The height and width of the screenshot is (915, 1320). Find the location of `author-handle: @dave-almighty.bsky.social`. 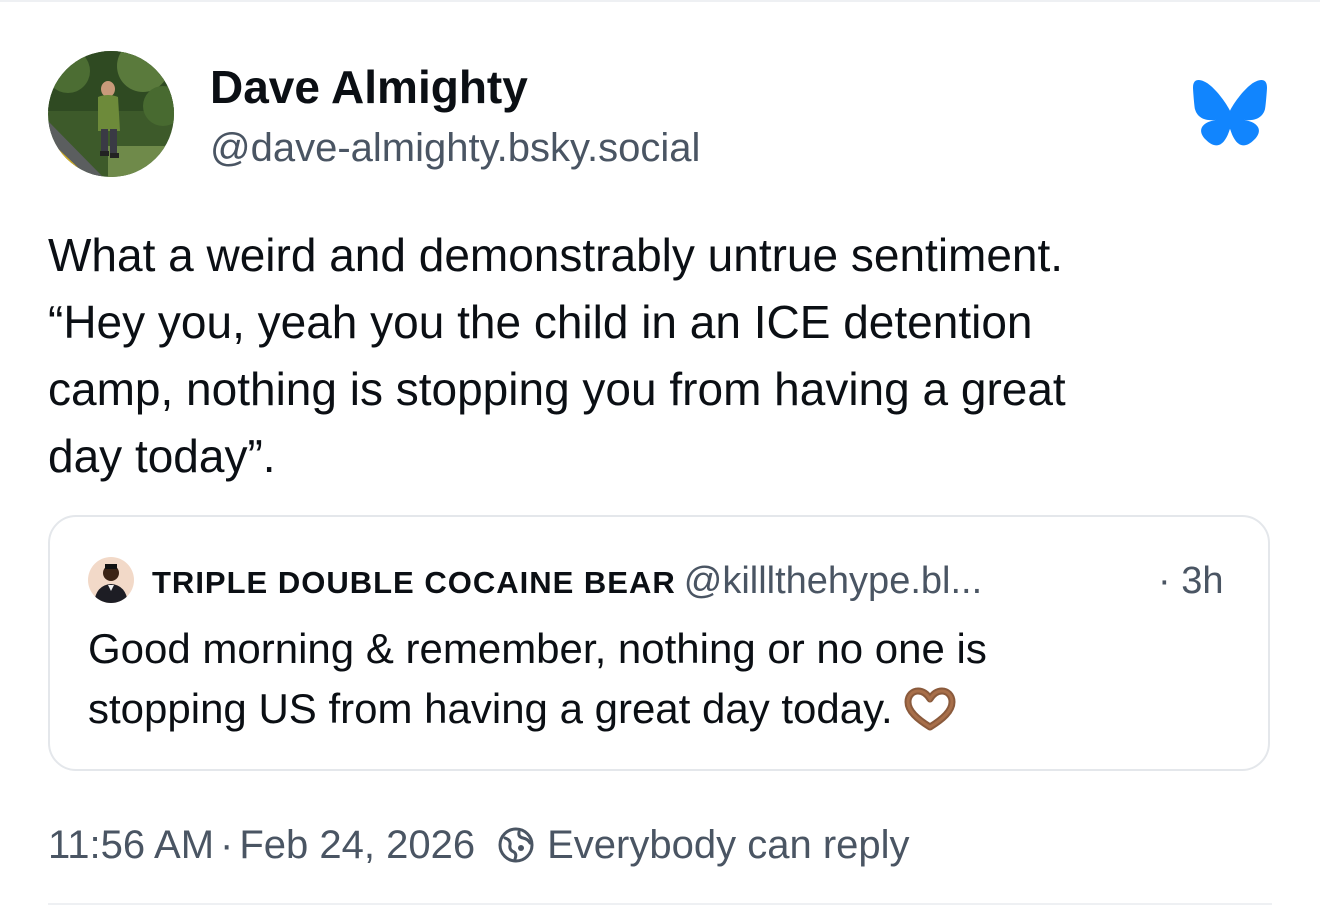

author-handle: @dave-almighty.bsky.social is located at coordinates (455, 148).